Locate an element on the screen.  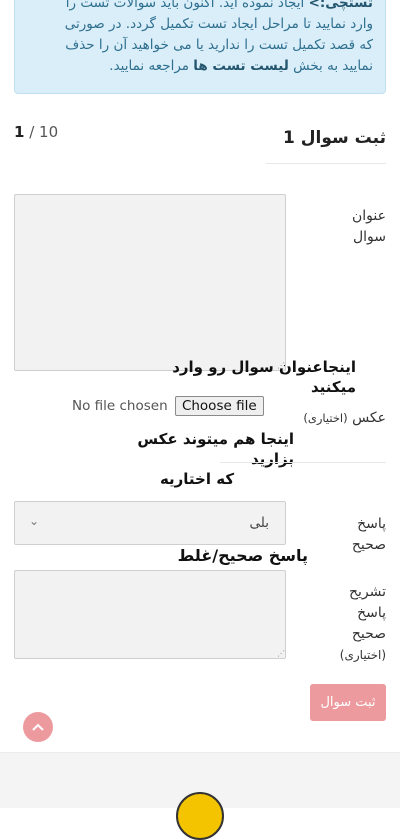
image-file-input: No file chosen Choose file is located at coordinates (168, 406).